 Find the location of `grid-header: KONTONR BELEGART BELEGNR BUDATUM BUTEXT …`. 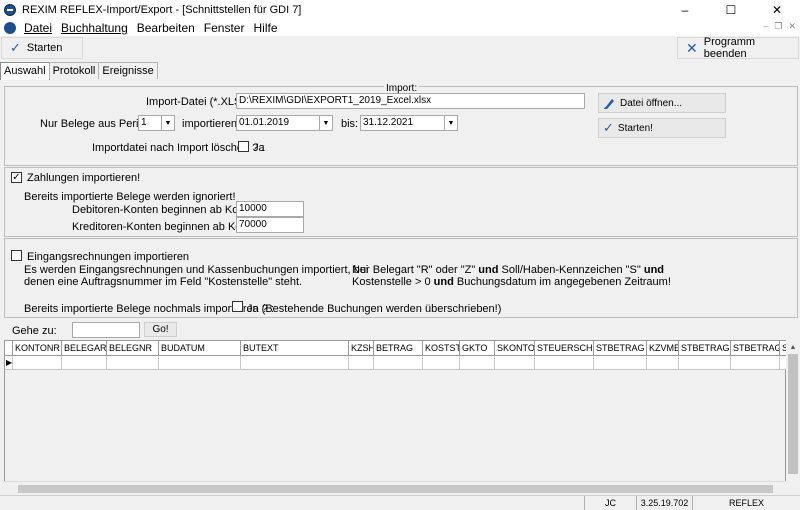

grid-header: KONTONR BELEGART BELEGNR BUDATUM BUTEXT … is located at coordinates (397, 348).